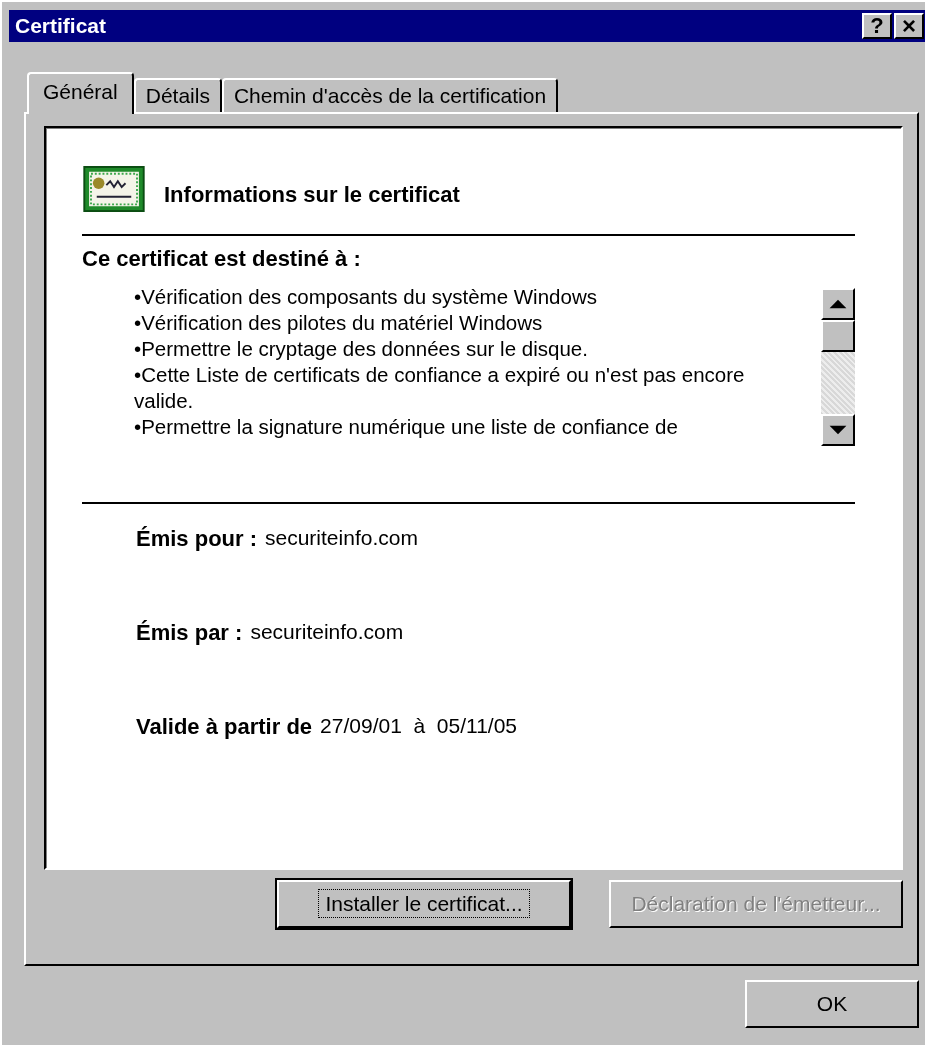 The height and width of the screenshot is (1045, 925). I want to click on tab: Général, so click(80, 93).